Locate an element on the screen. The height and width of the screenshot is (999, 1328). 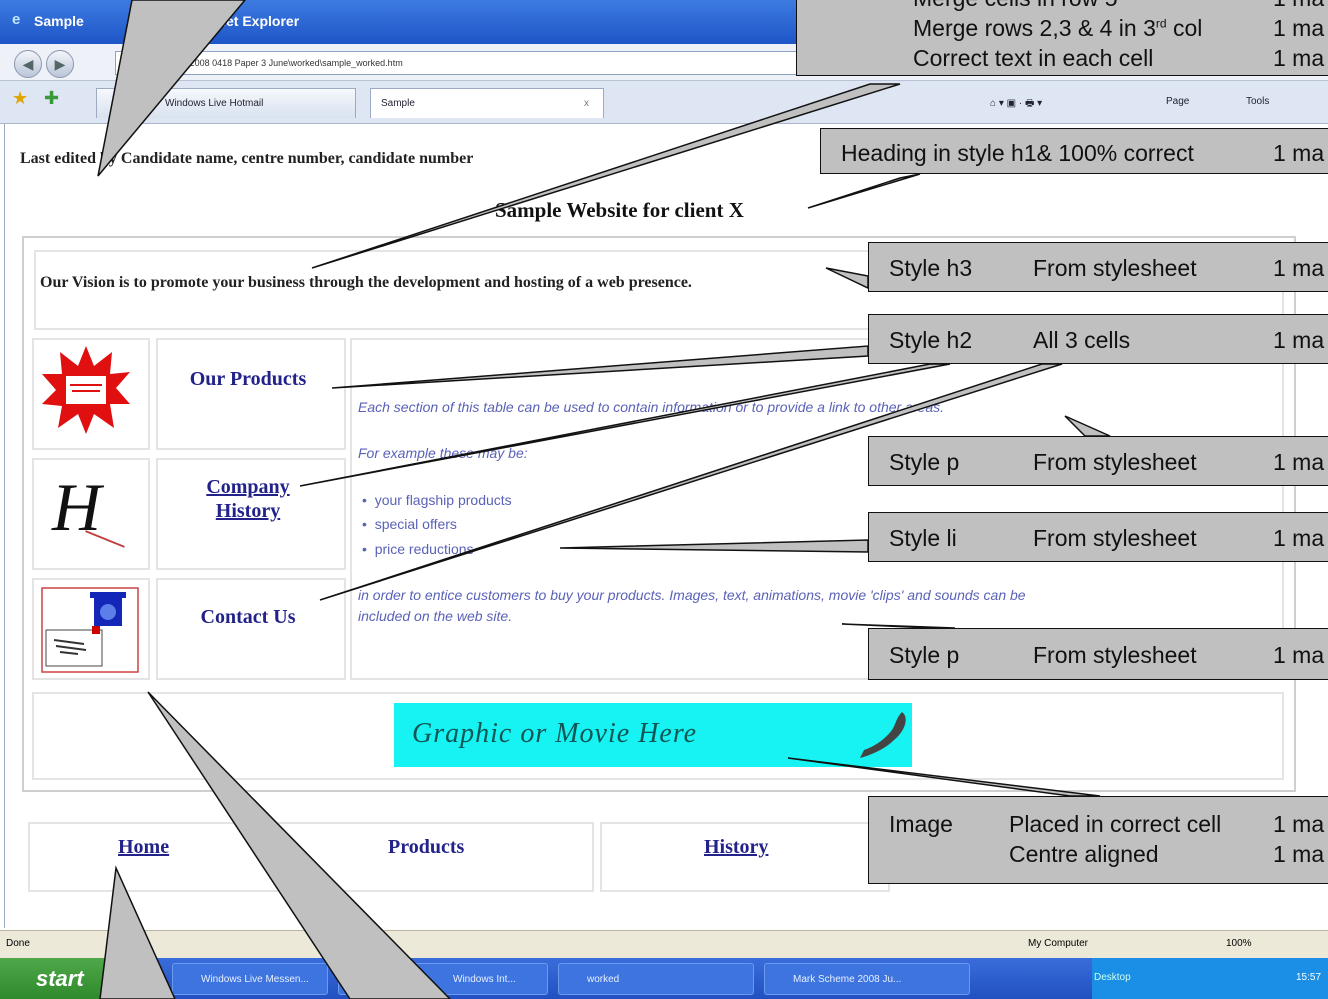
arrow-h3 is located at coordinates (847, 278).